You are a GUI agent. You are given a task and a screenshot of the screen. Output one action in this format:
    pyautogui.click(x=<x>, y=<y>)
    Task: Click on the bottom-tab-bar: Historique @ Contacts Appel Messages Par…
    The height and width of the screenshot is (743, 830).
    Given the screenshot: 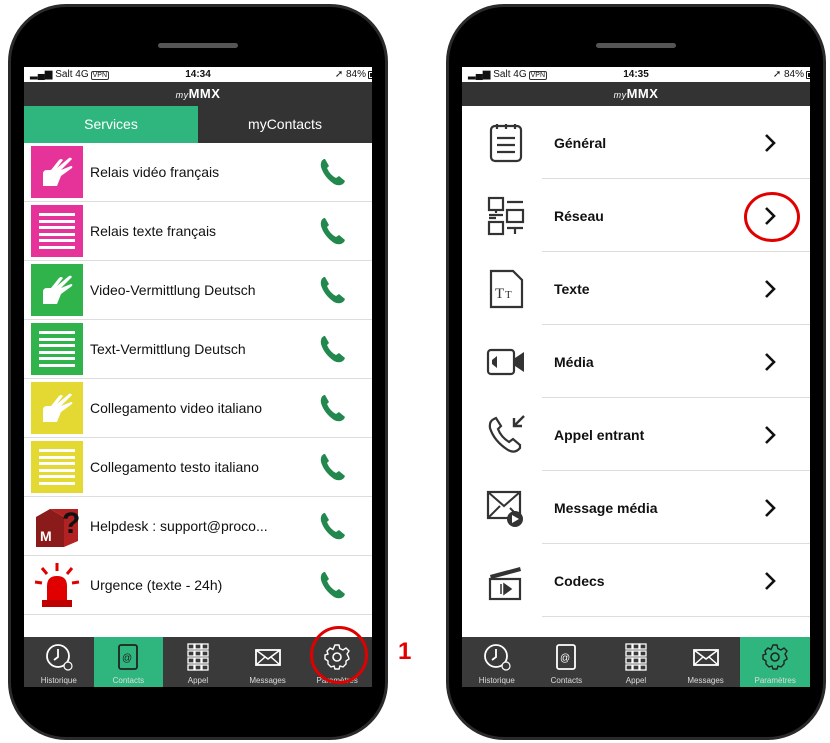 What is the action you would take?
    pyautogui.click(x=636, y=662)
    